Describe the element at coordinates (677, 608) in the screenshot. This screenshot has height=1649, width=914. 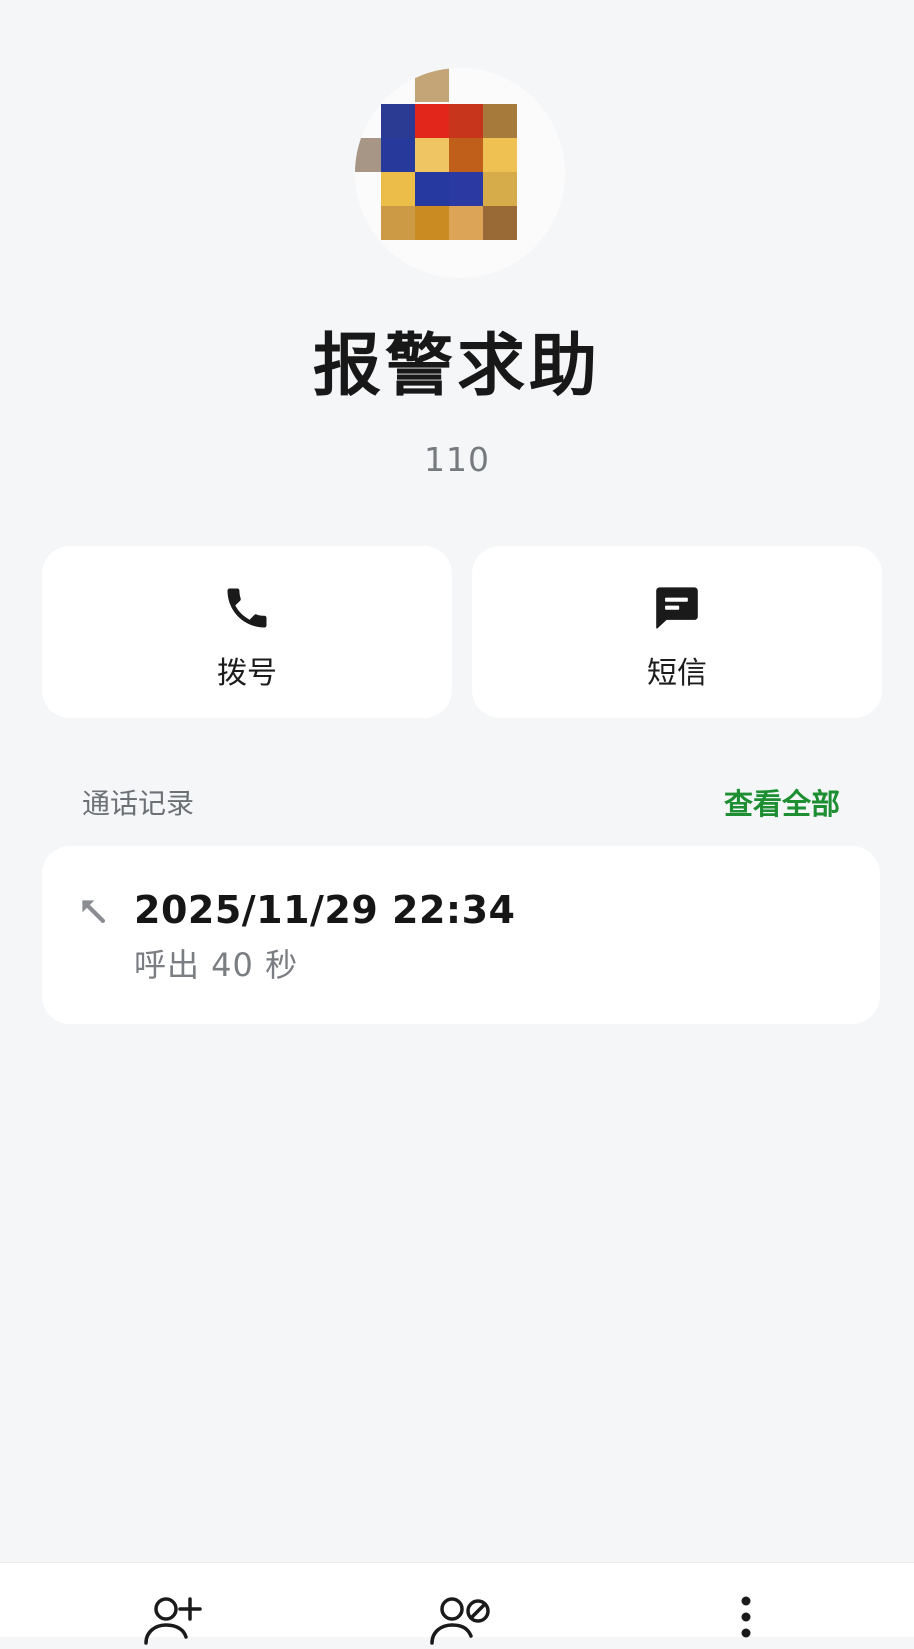
I see `message-icon` at that location.